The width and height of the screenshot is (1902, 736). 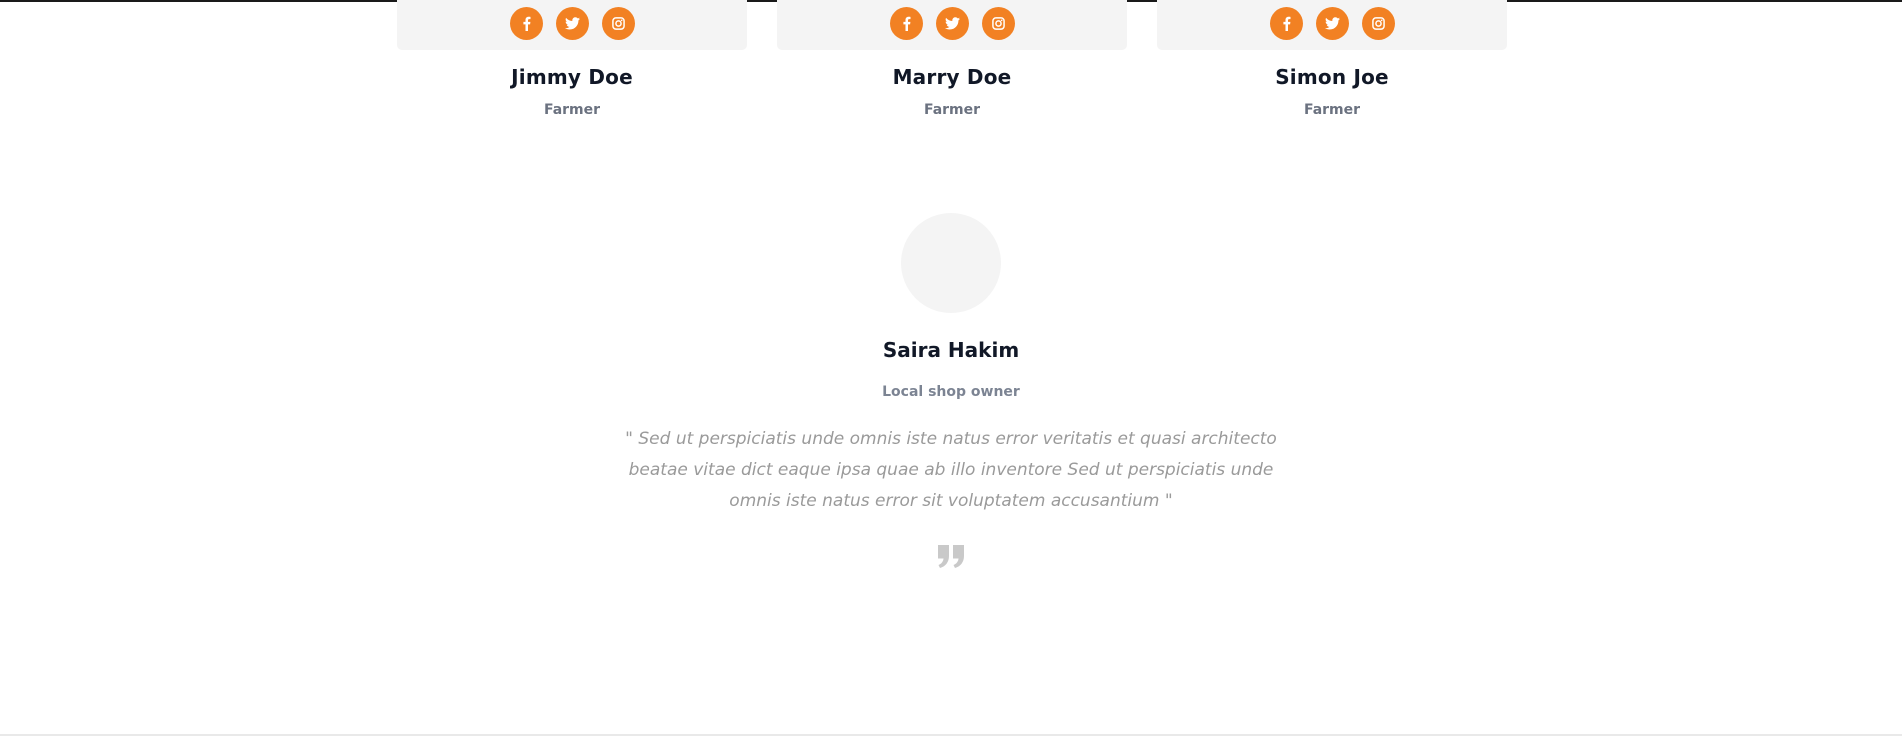 I want to click on avatar, so click(x=951, y=263).